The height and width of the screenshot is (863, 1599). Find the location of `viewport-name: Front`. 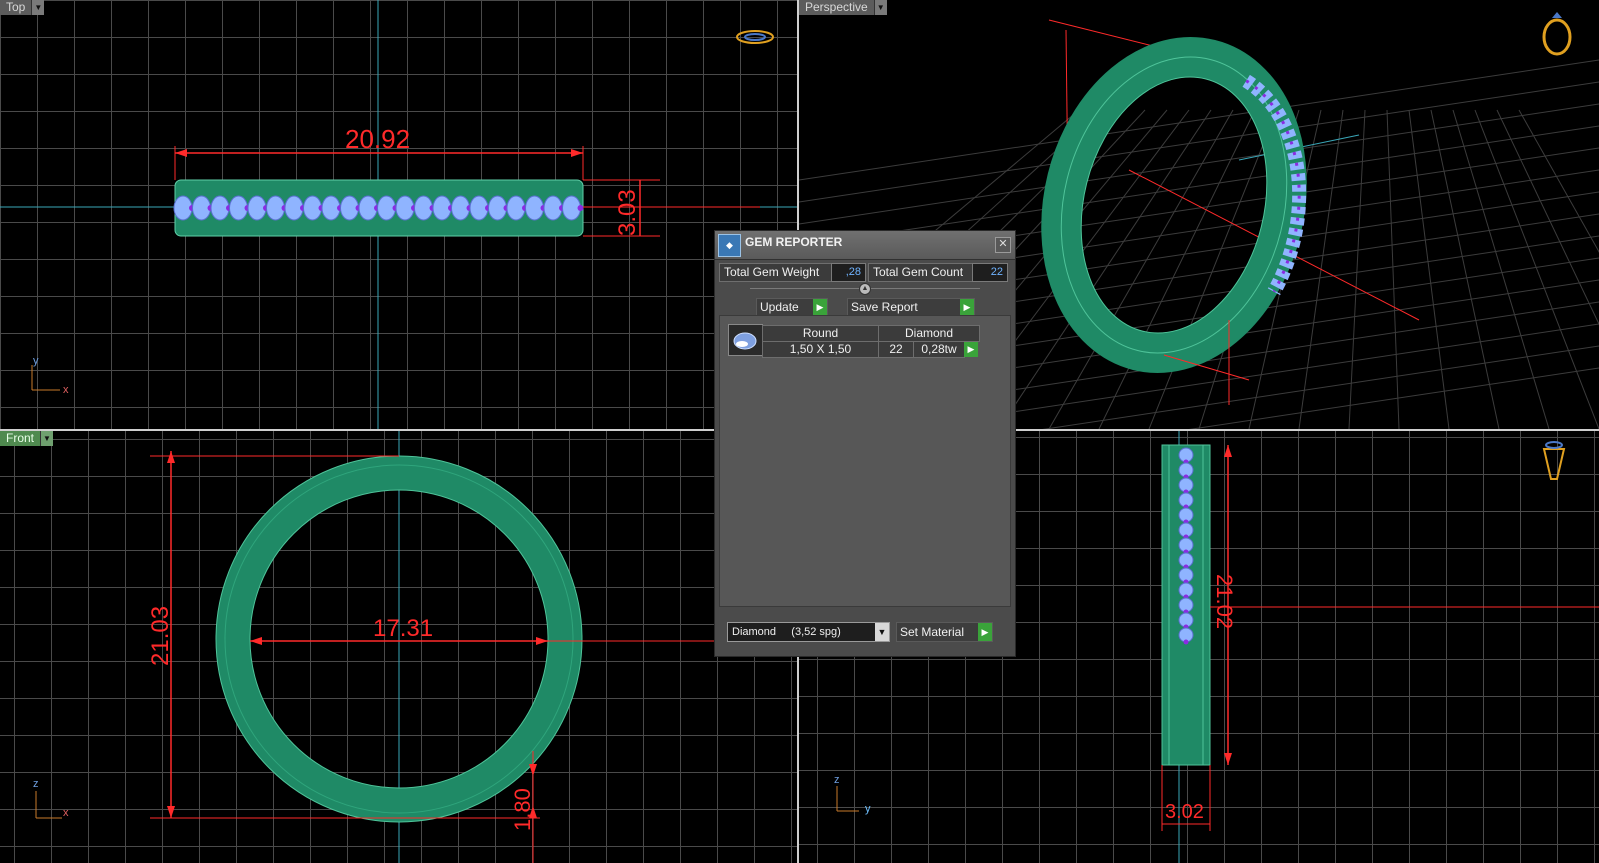

viewport-name: Front is located at coordinates (20, 438).